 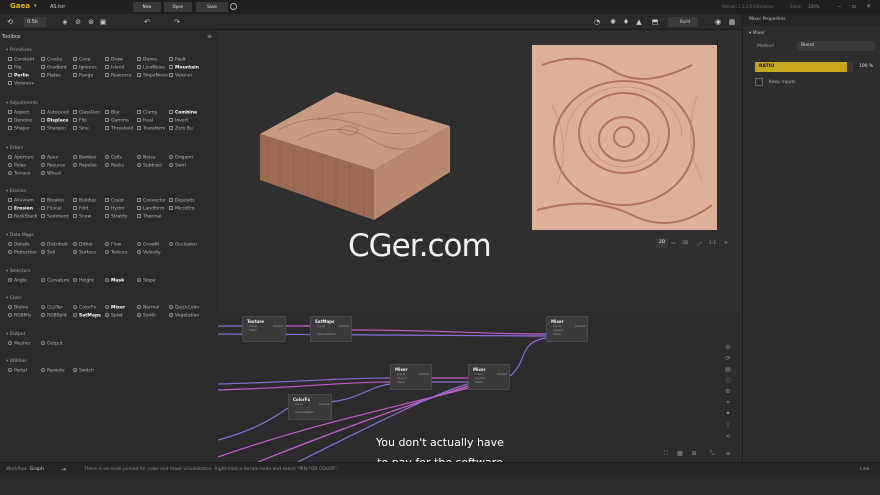 What do you see at coordinates (712, 454) in the screenshot?
I see `collapse-icon: ⤡` at bounding box center [712, 454].